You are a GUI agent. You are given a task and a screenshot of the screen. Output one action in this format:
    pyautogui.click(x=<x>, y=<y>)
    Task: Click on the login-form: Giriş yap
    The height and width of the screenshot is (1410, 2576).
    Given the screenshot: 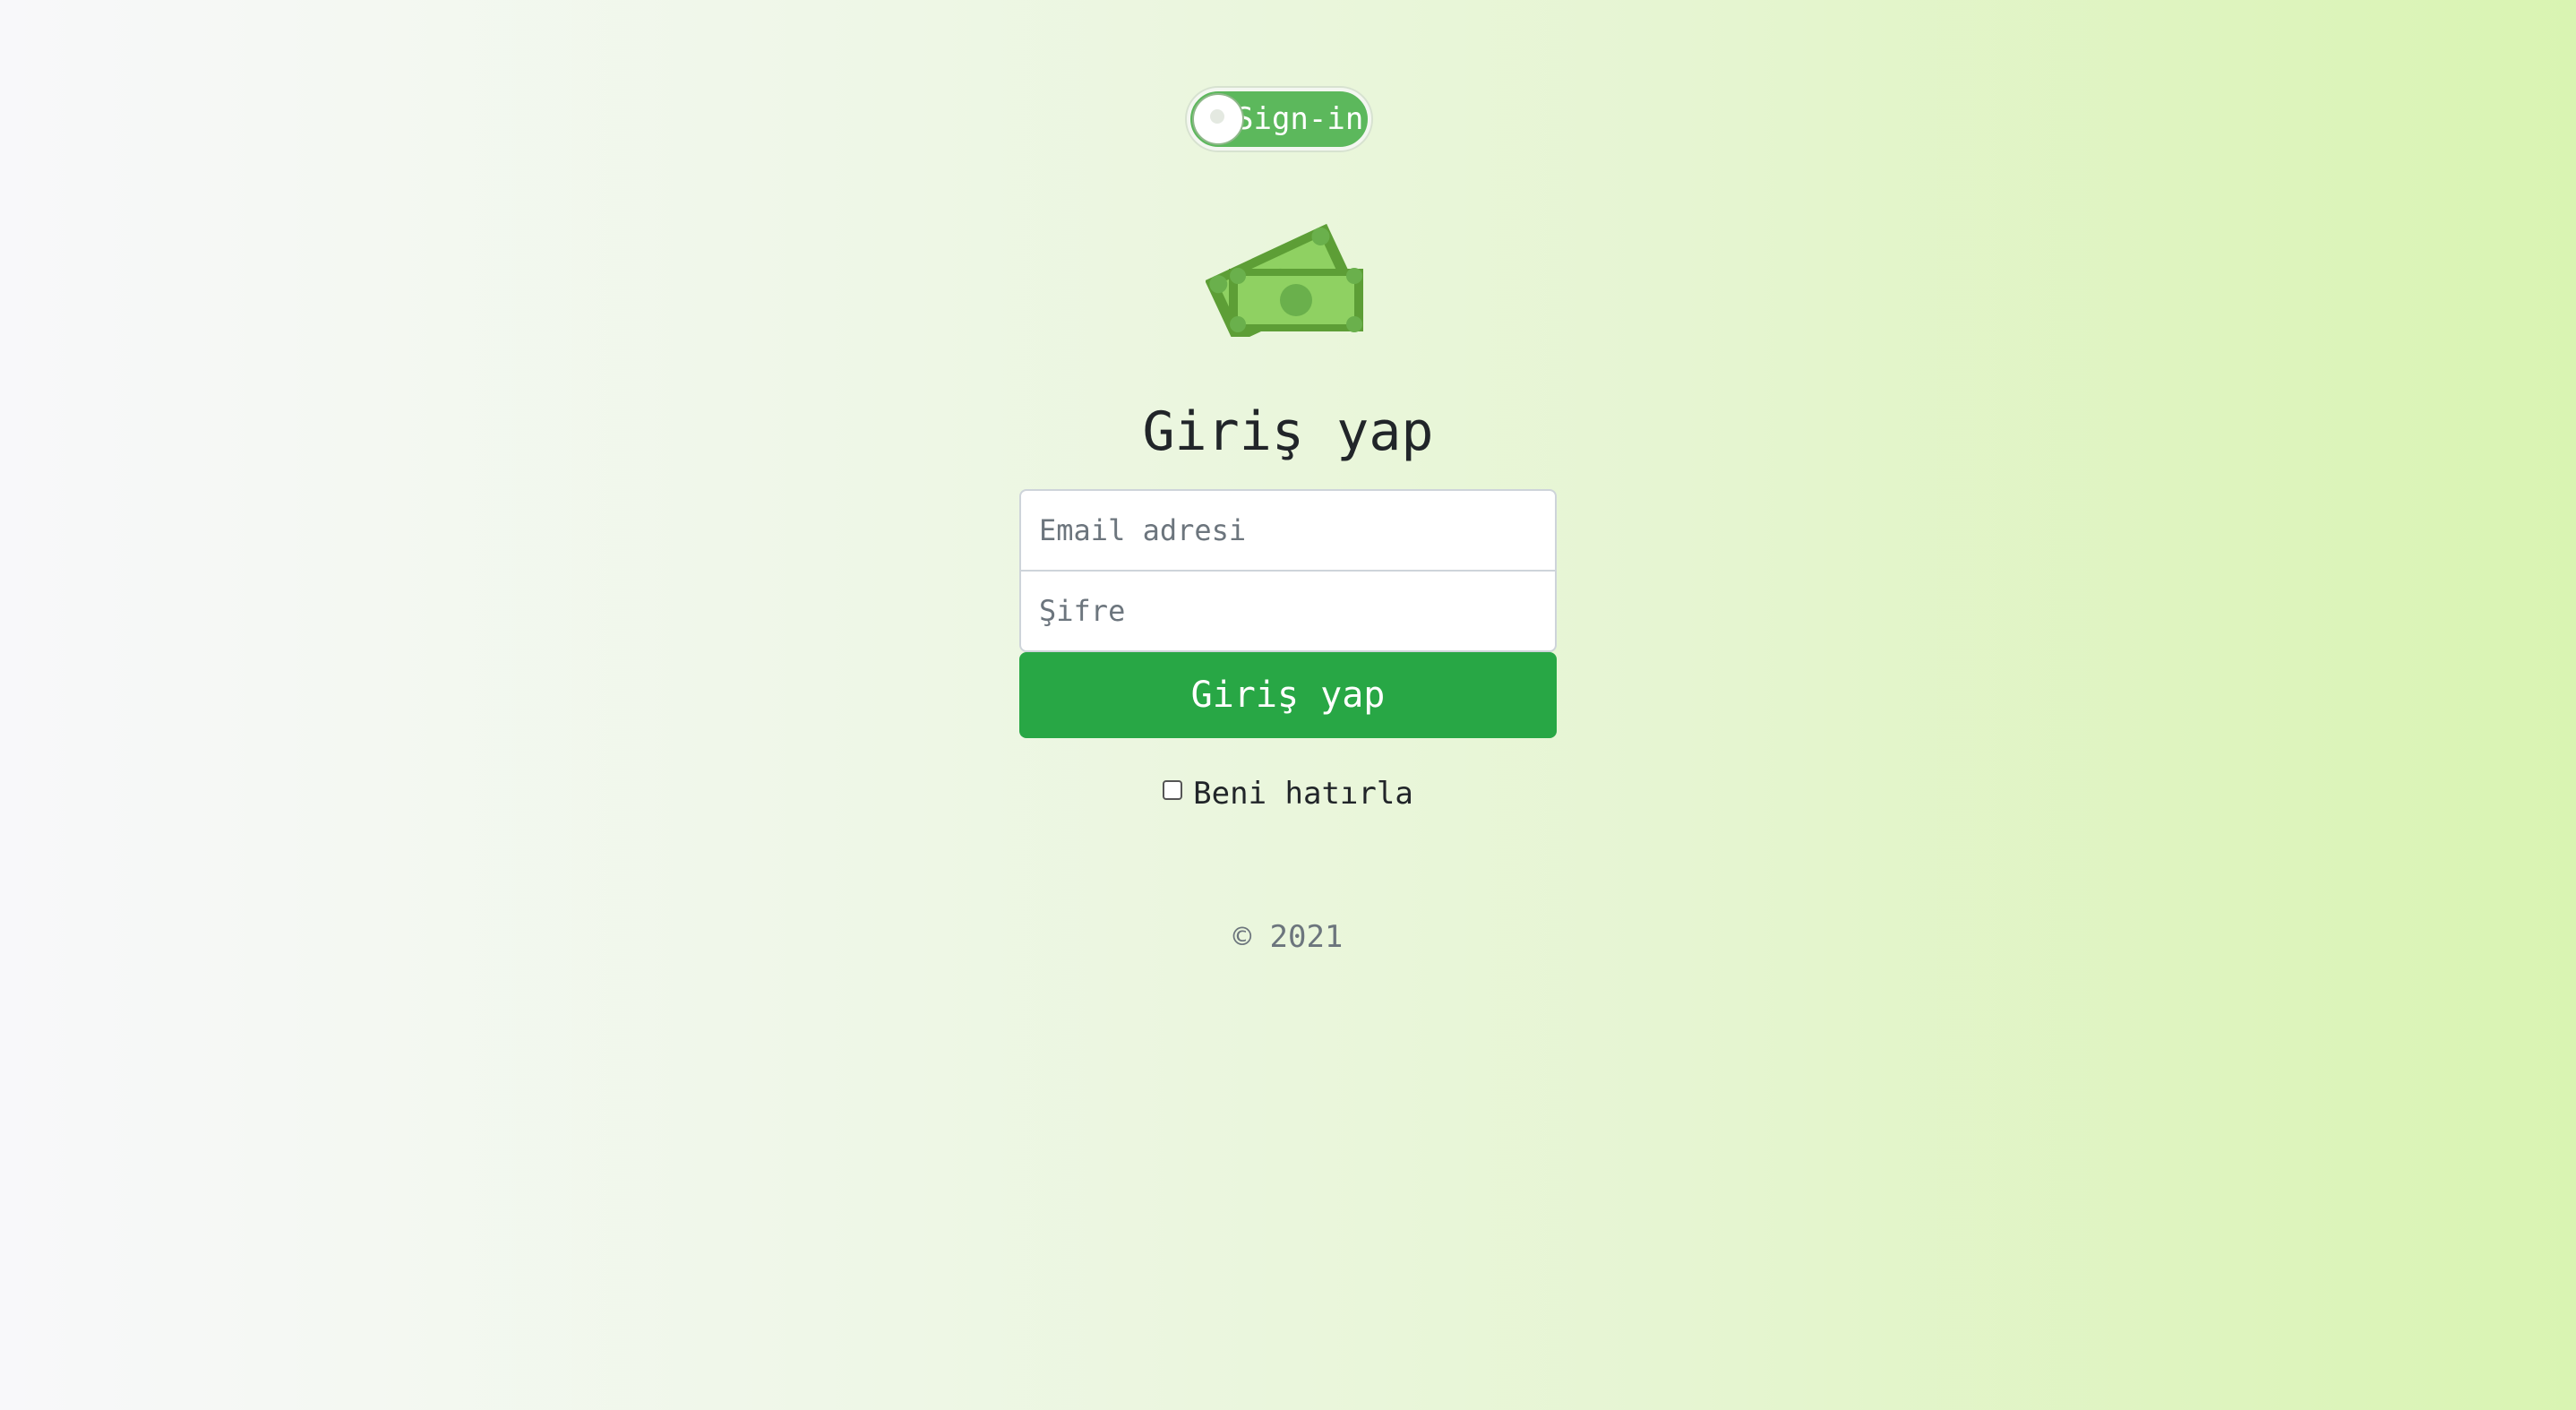 What is the action you would take?
    pyautogui.click(x=1288, y=613)
    